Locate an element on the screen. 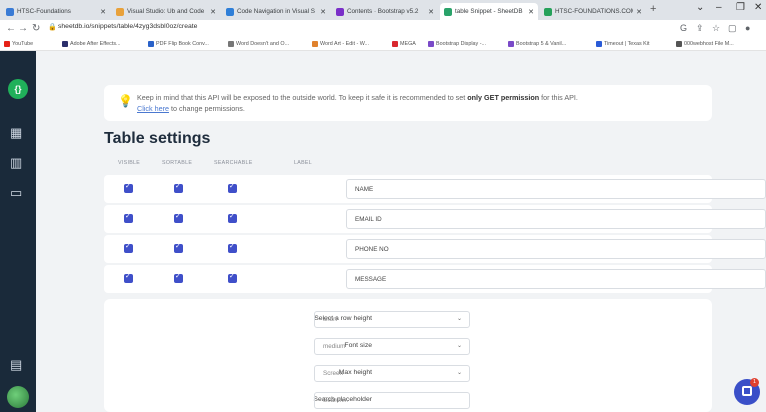  table-row: EMAIL ID is located at coordinates (435, 219).